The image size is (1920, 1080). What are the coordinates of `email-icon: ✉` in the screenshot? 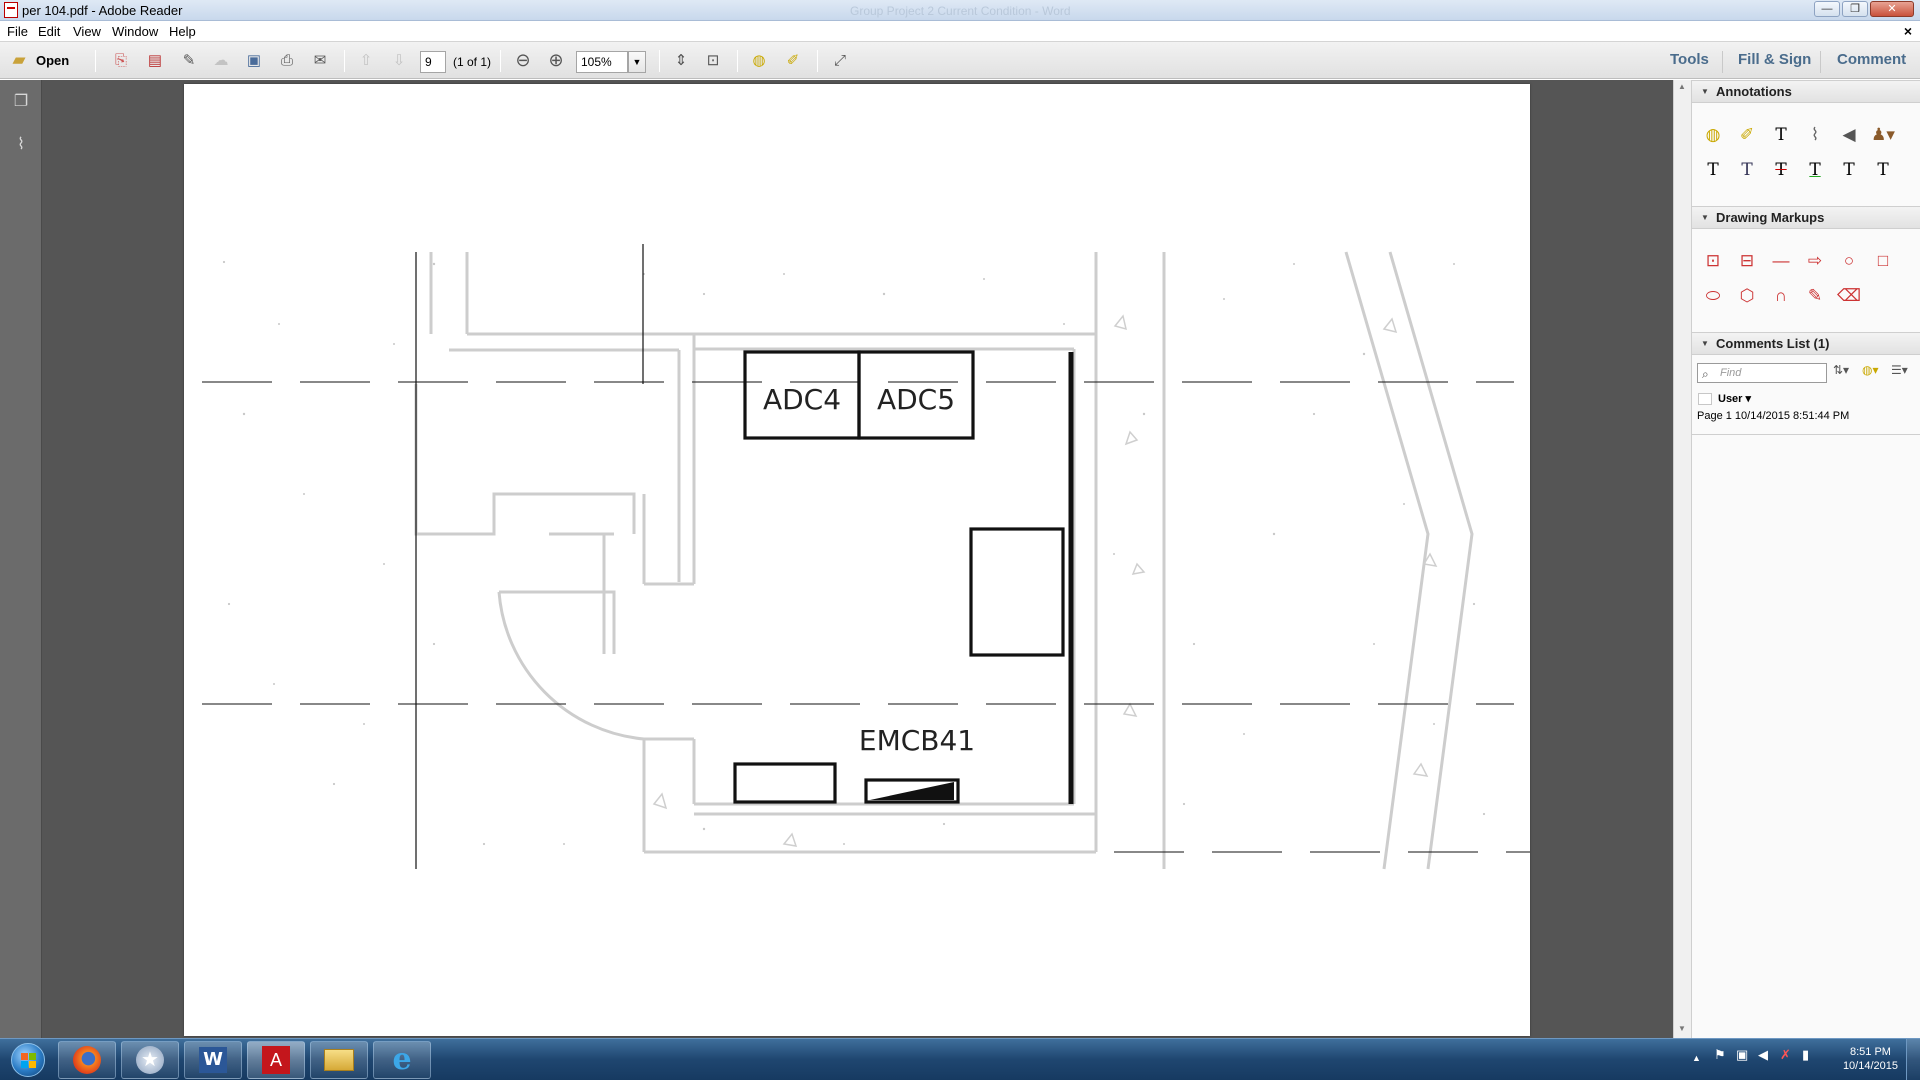 It's located at (320, 60).